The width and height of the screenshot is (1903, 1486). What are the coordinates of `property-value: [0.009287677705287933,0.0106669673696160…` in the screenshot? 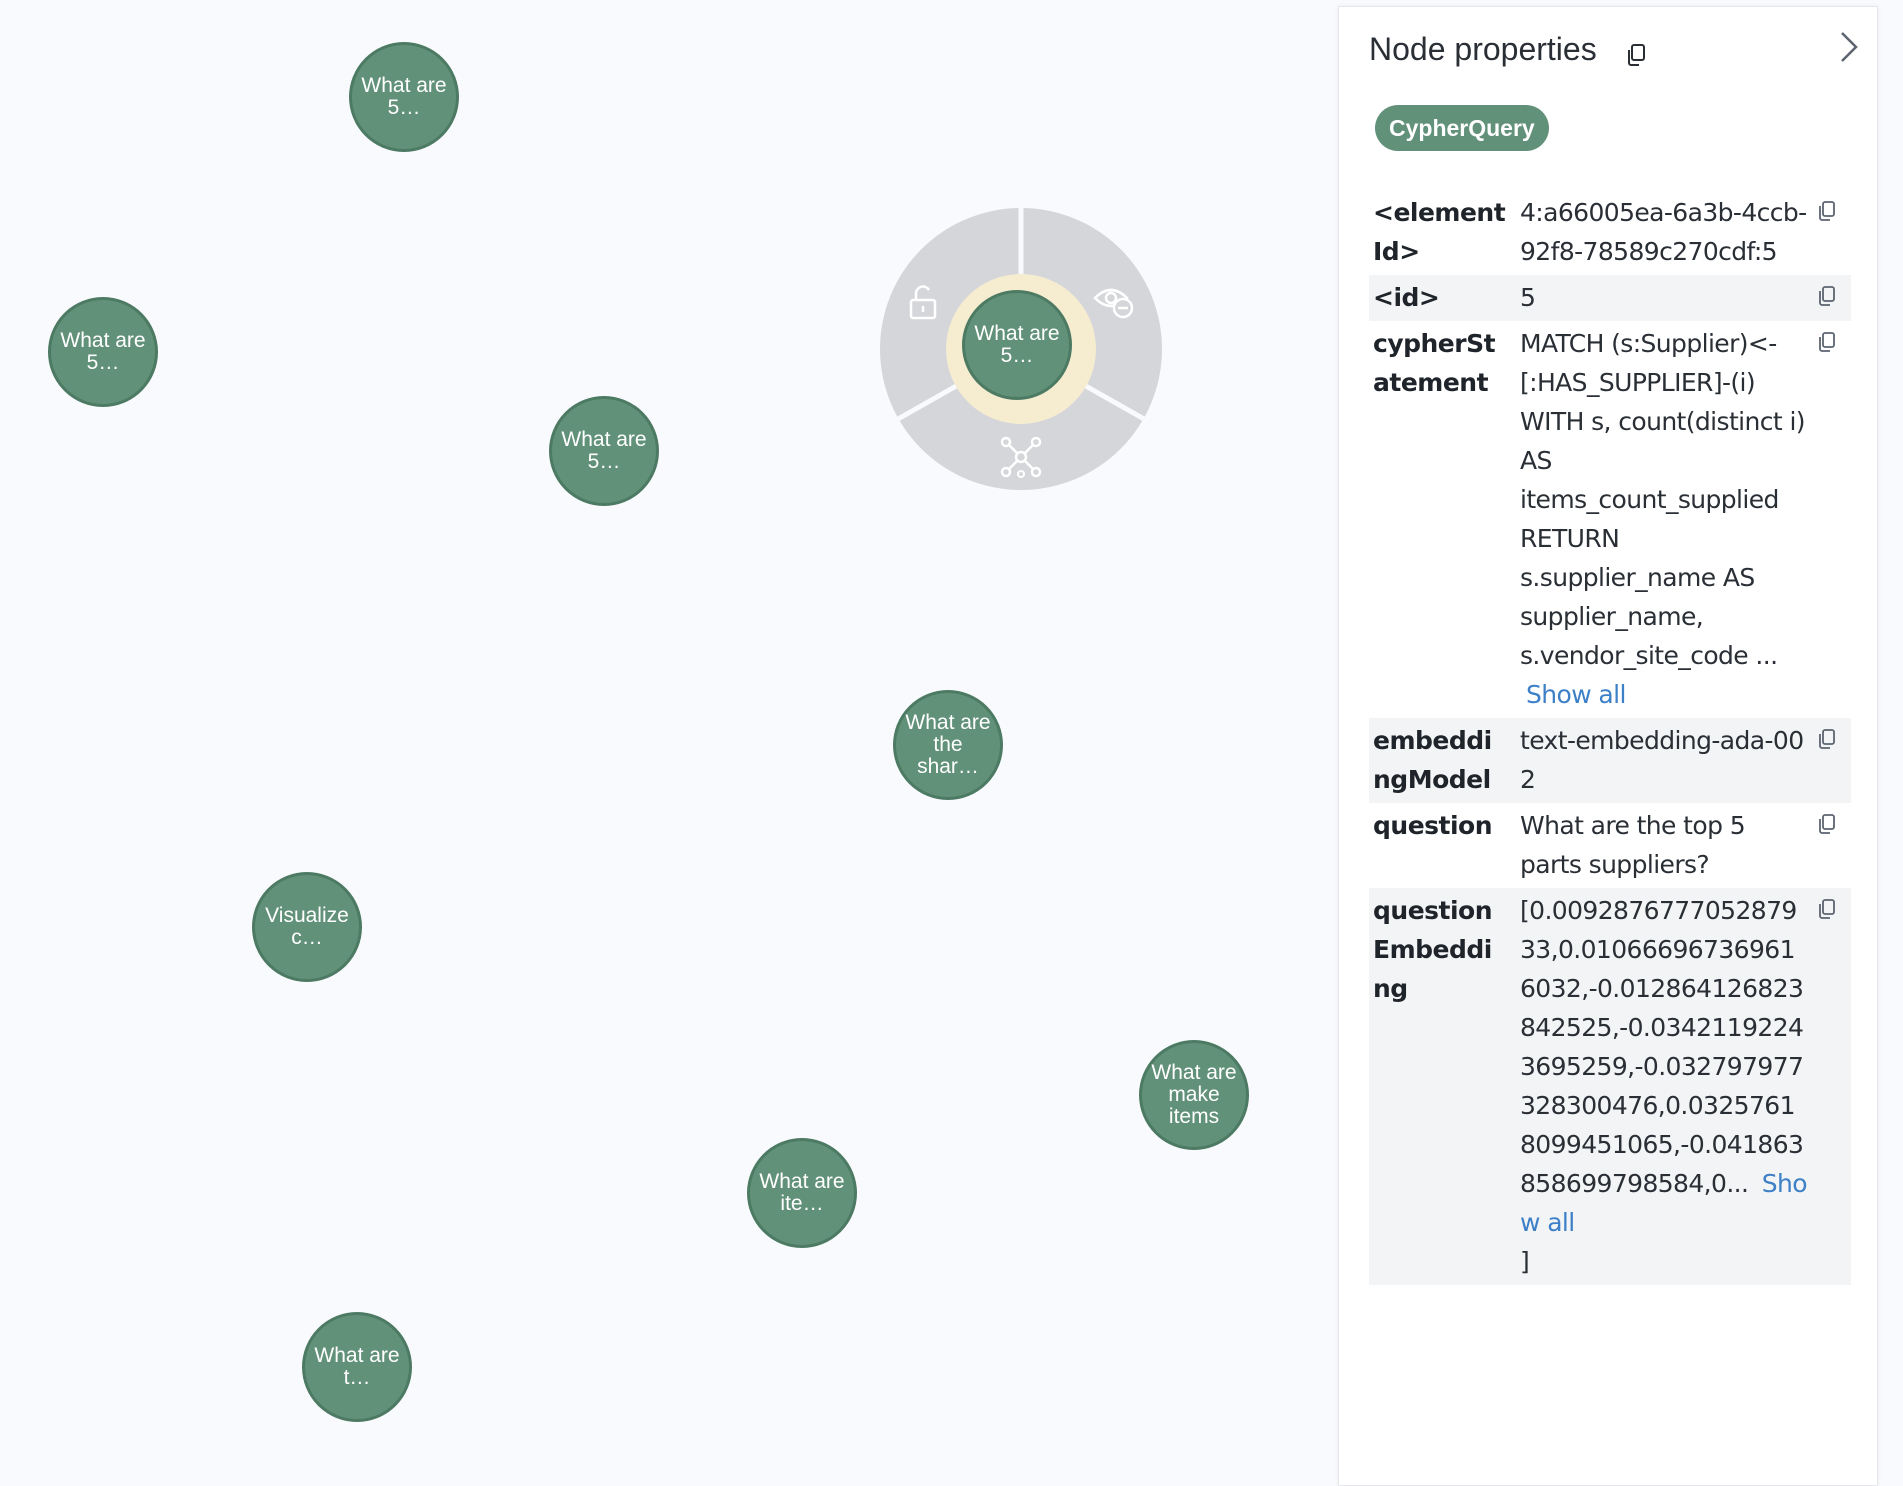 It's located at (1659, 1086).